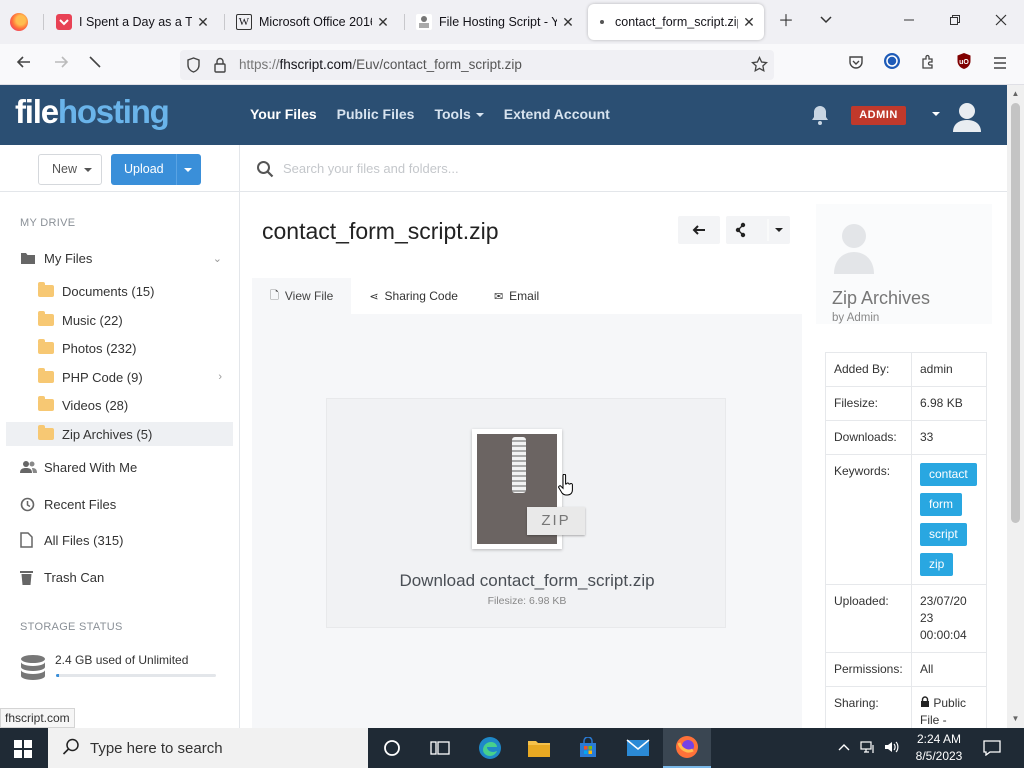  What do you see at coordinates (313, 22) in the screenshot?
I see `browser-tab-2: W Microsoft Office 2016 P ✕` at bounding box center [313, 22].